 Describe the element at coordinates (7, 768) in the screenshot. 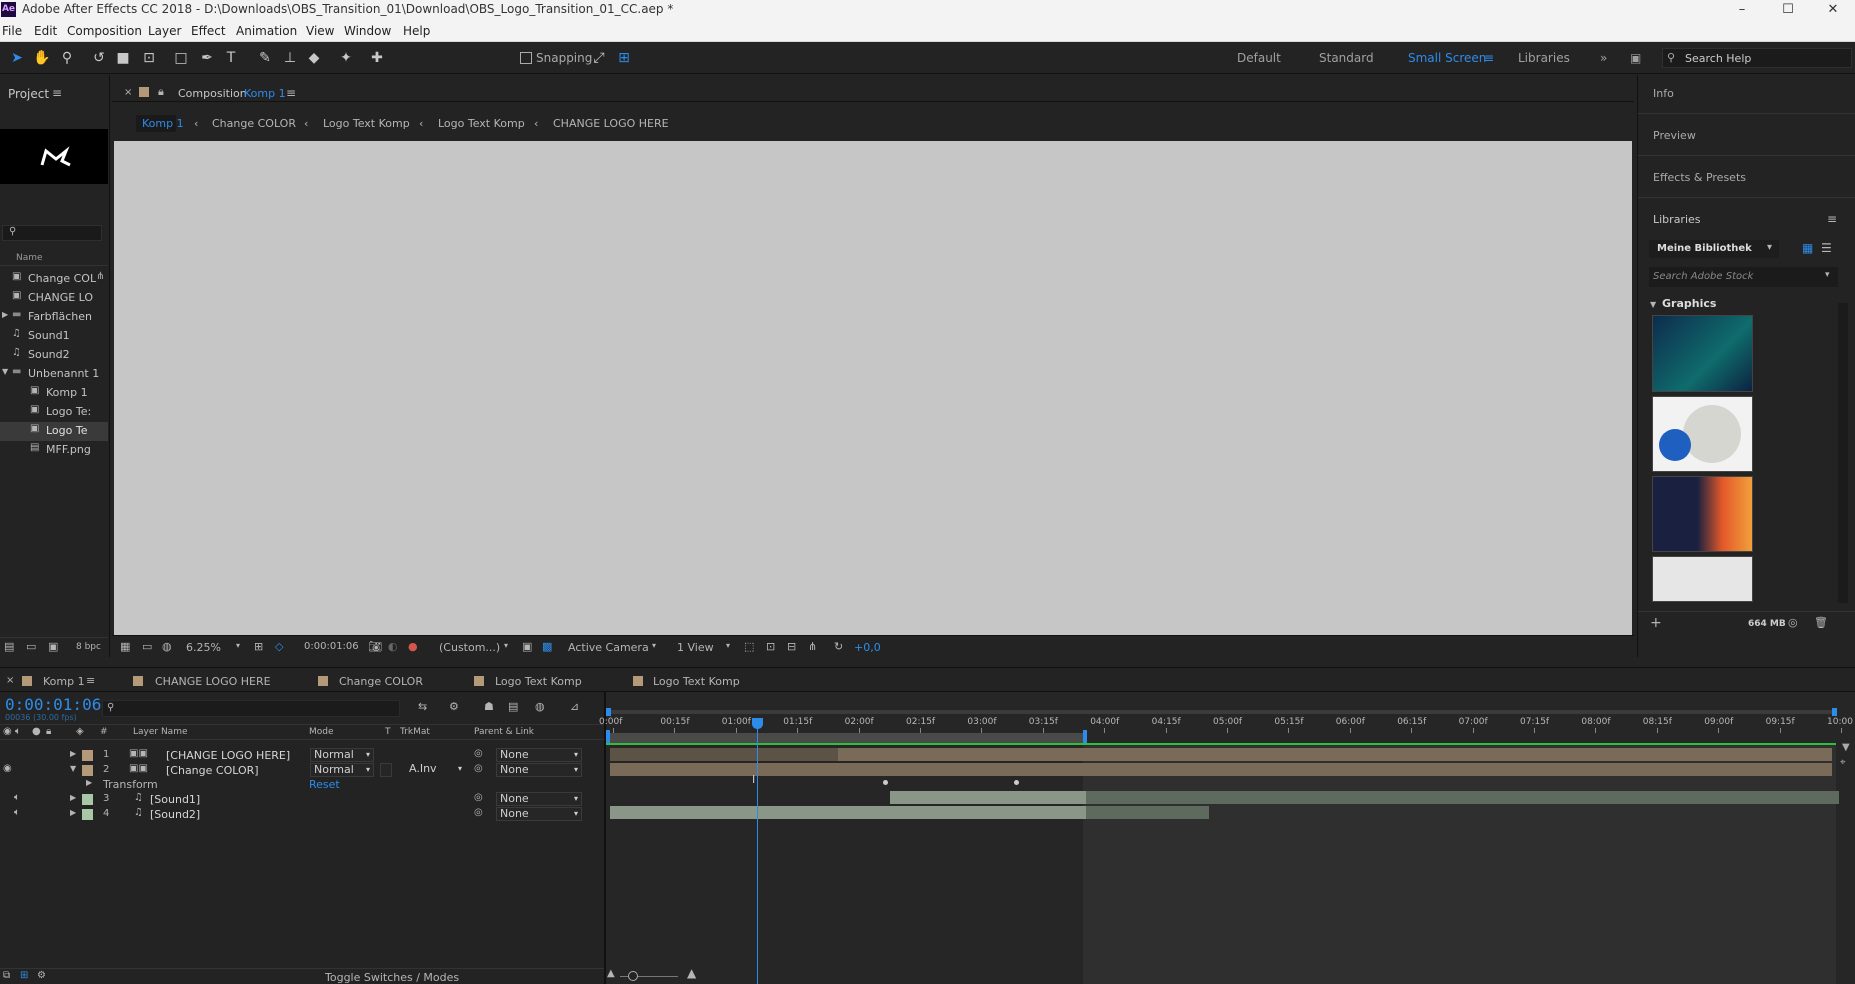

I see `visibility-icon: ◉` at that location.